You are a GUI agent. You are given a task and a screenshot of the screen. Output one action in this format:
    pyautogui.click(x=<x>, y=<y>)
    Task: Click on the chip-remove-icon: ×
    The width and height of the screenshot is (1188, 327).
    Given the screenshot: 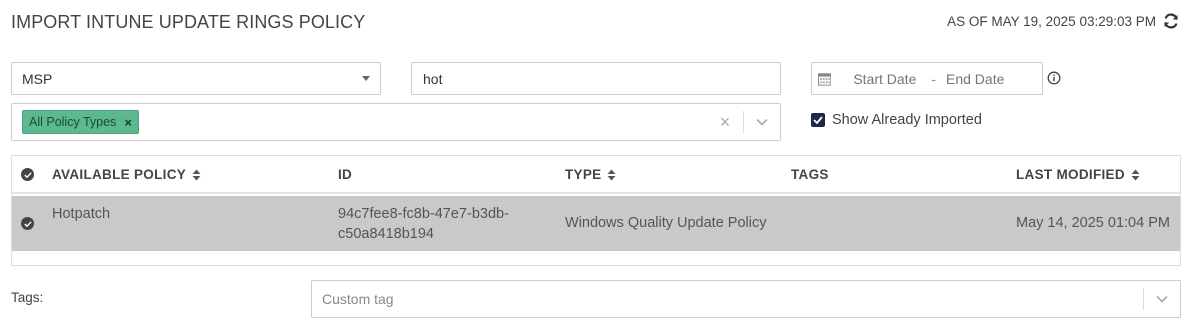 What is the action you would take?
    pyautogui.click(x=128, y=122)
    